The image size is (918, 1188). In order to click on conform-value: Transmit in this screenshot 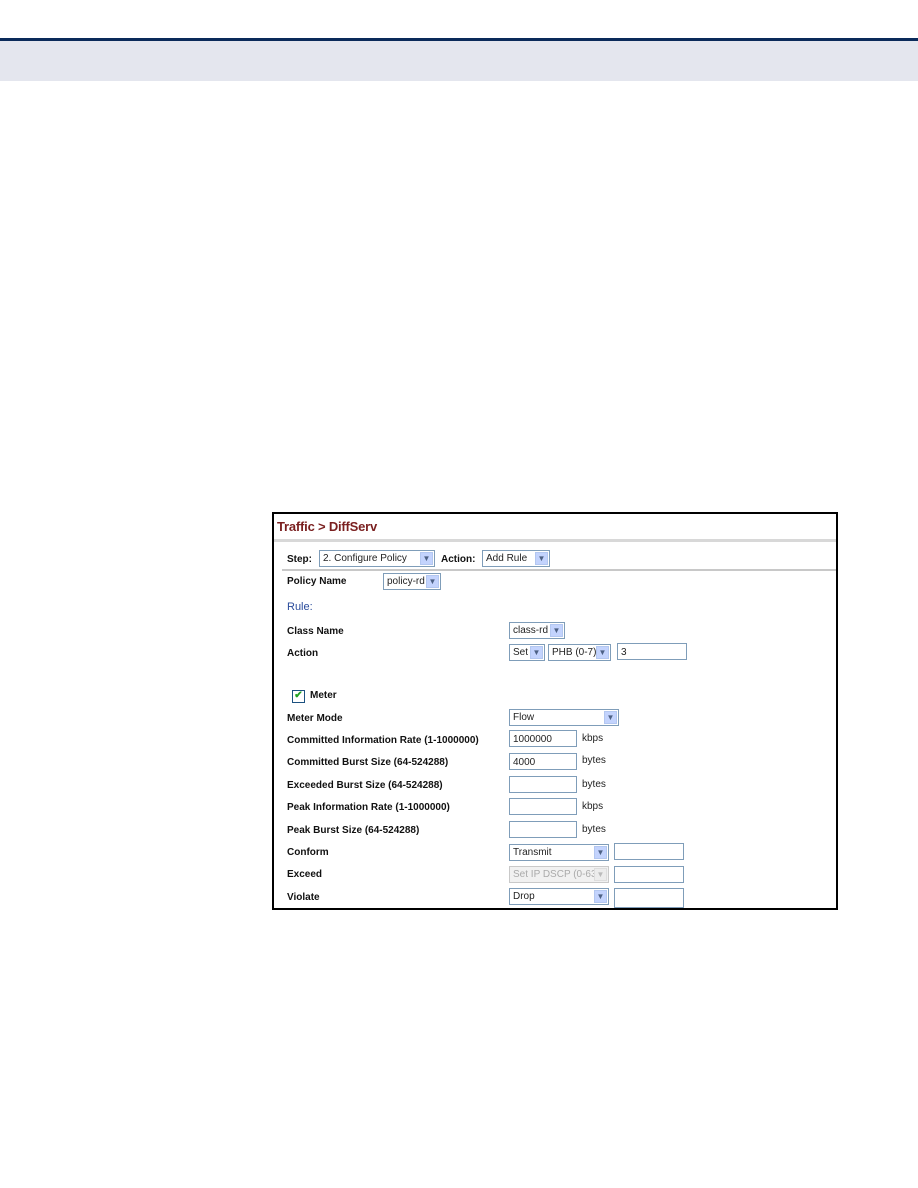, I will do `click(532, 852)`.